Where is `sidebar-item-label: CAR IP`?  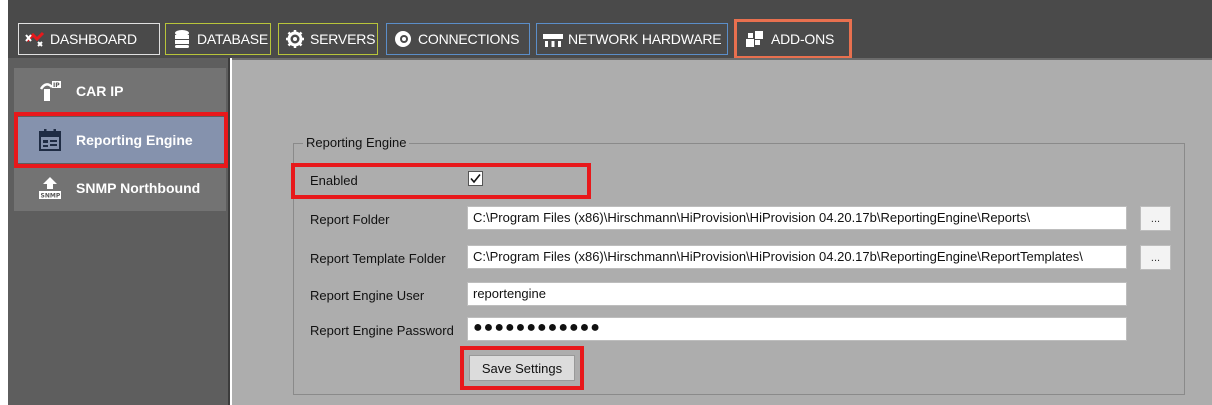 sidebar-item-label: CAR IP is located at coordinates (100, 91).